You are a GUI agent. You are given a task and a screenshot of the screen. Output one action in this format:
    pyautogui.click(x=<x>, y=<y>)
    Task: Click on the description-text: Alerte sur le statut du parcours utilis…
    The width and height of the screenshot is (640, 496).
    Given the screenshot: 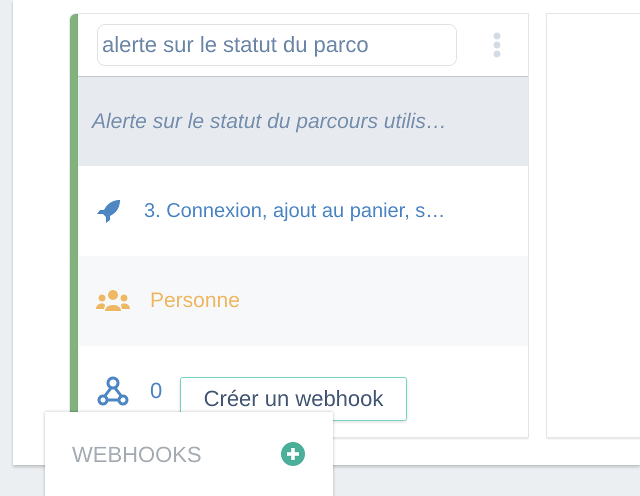 What is the action you would take?
    pyautogui.click(x=269, y=122)
    